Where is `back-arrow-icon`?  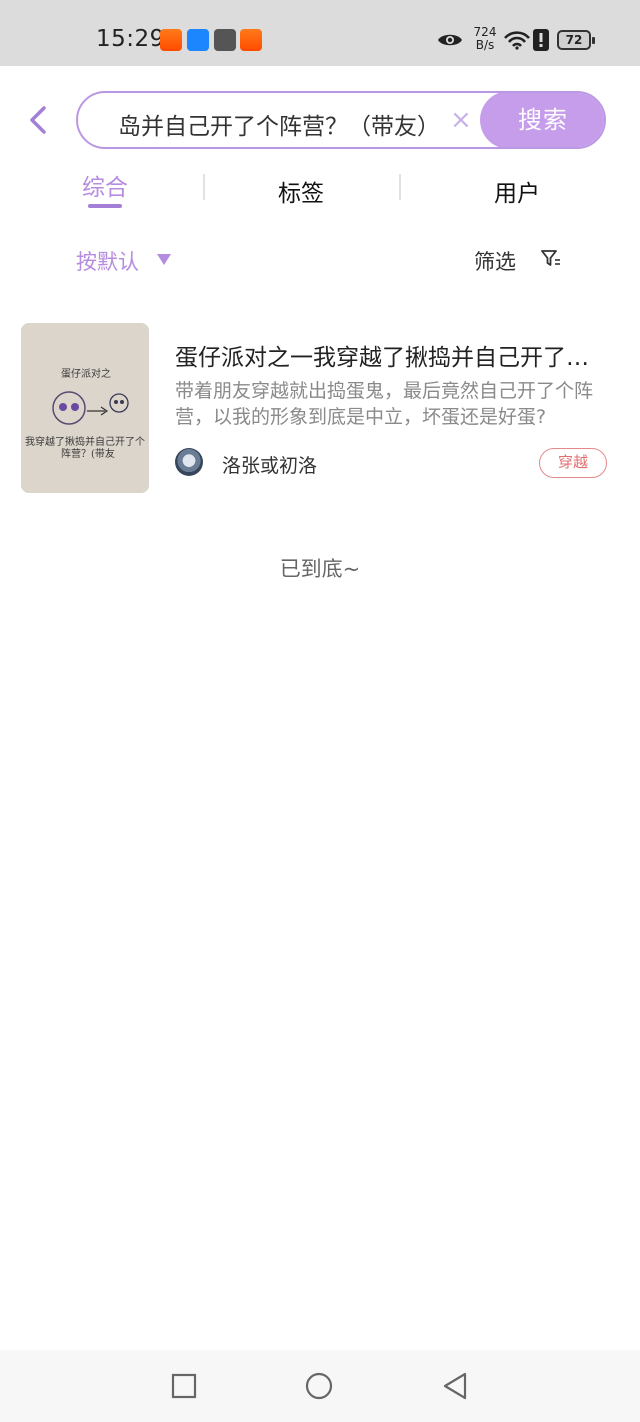 back-arrow-icon is located at coordinates (39, 120).